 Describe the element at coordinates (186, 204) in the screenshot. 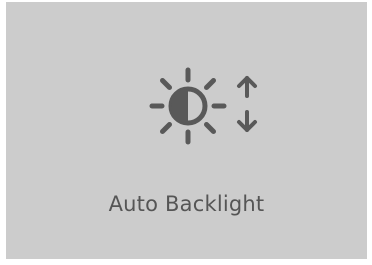

I see `tile-label: Auto Backlight` at that location.